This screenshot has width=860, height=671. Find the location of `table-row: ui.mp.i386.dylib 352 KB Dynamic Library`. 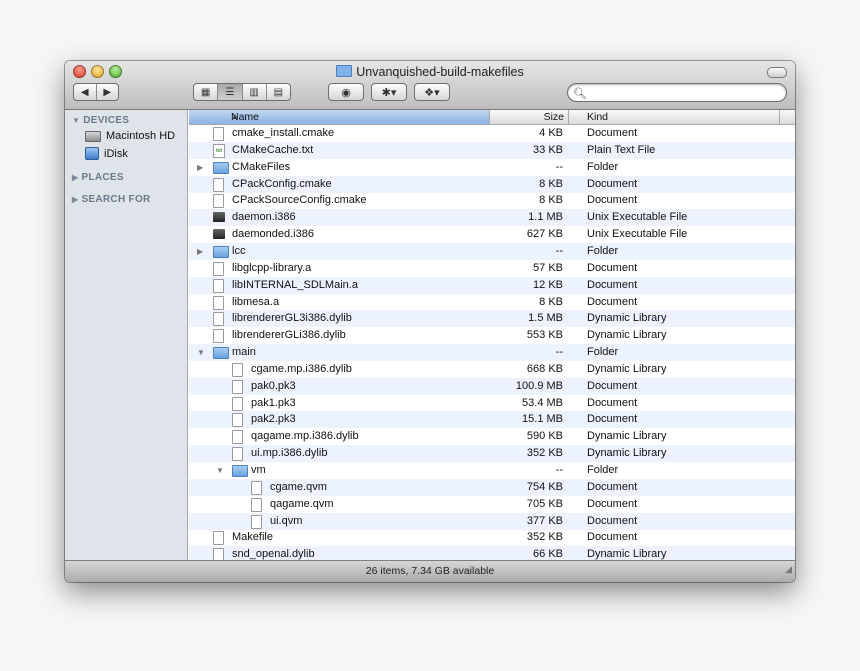

table-row: ui.mp.i386.dylib 352 KB Dynamic Library is located at coordinates (492, 454).